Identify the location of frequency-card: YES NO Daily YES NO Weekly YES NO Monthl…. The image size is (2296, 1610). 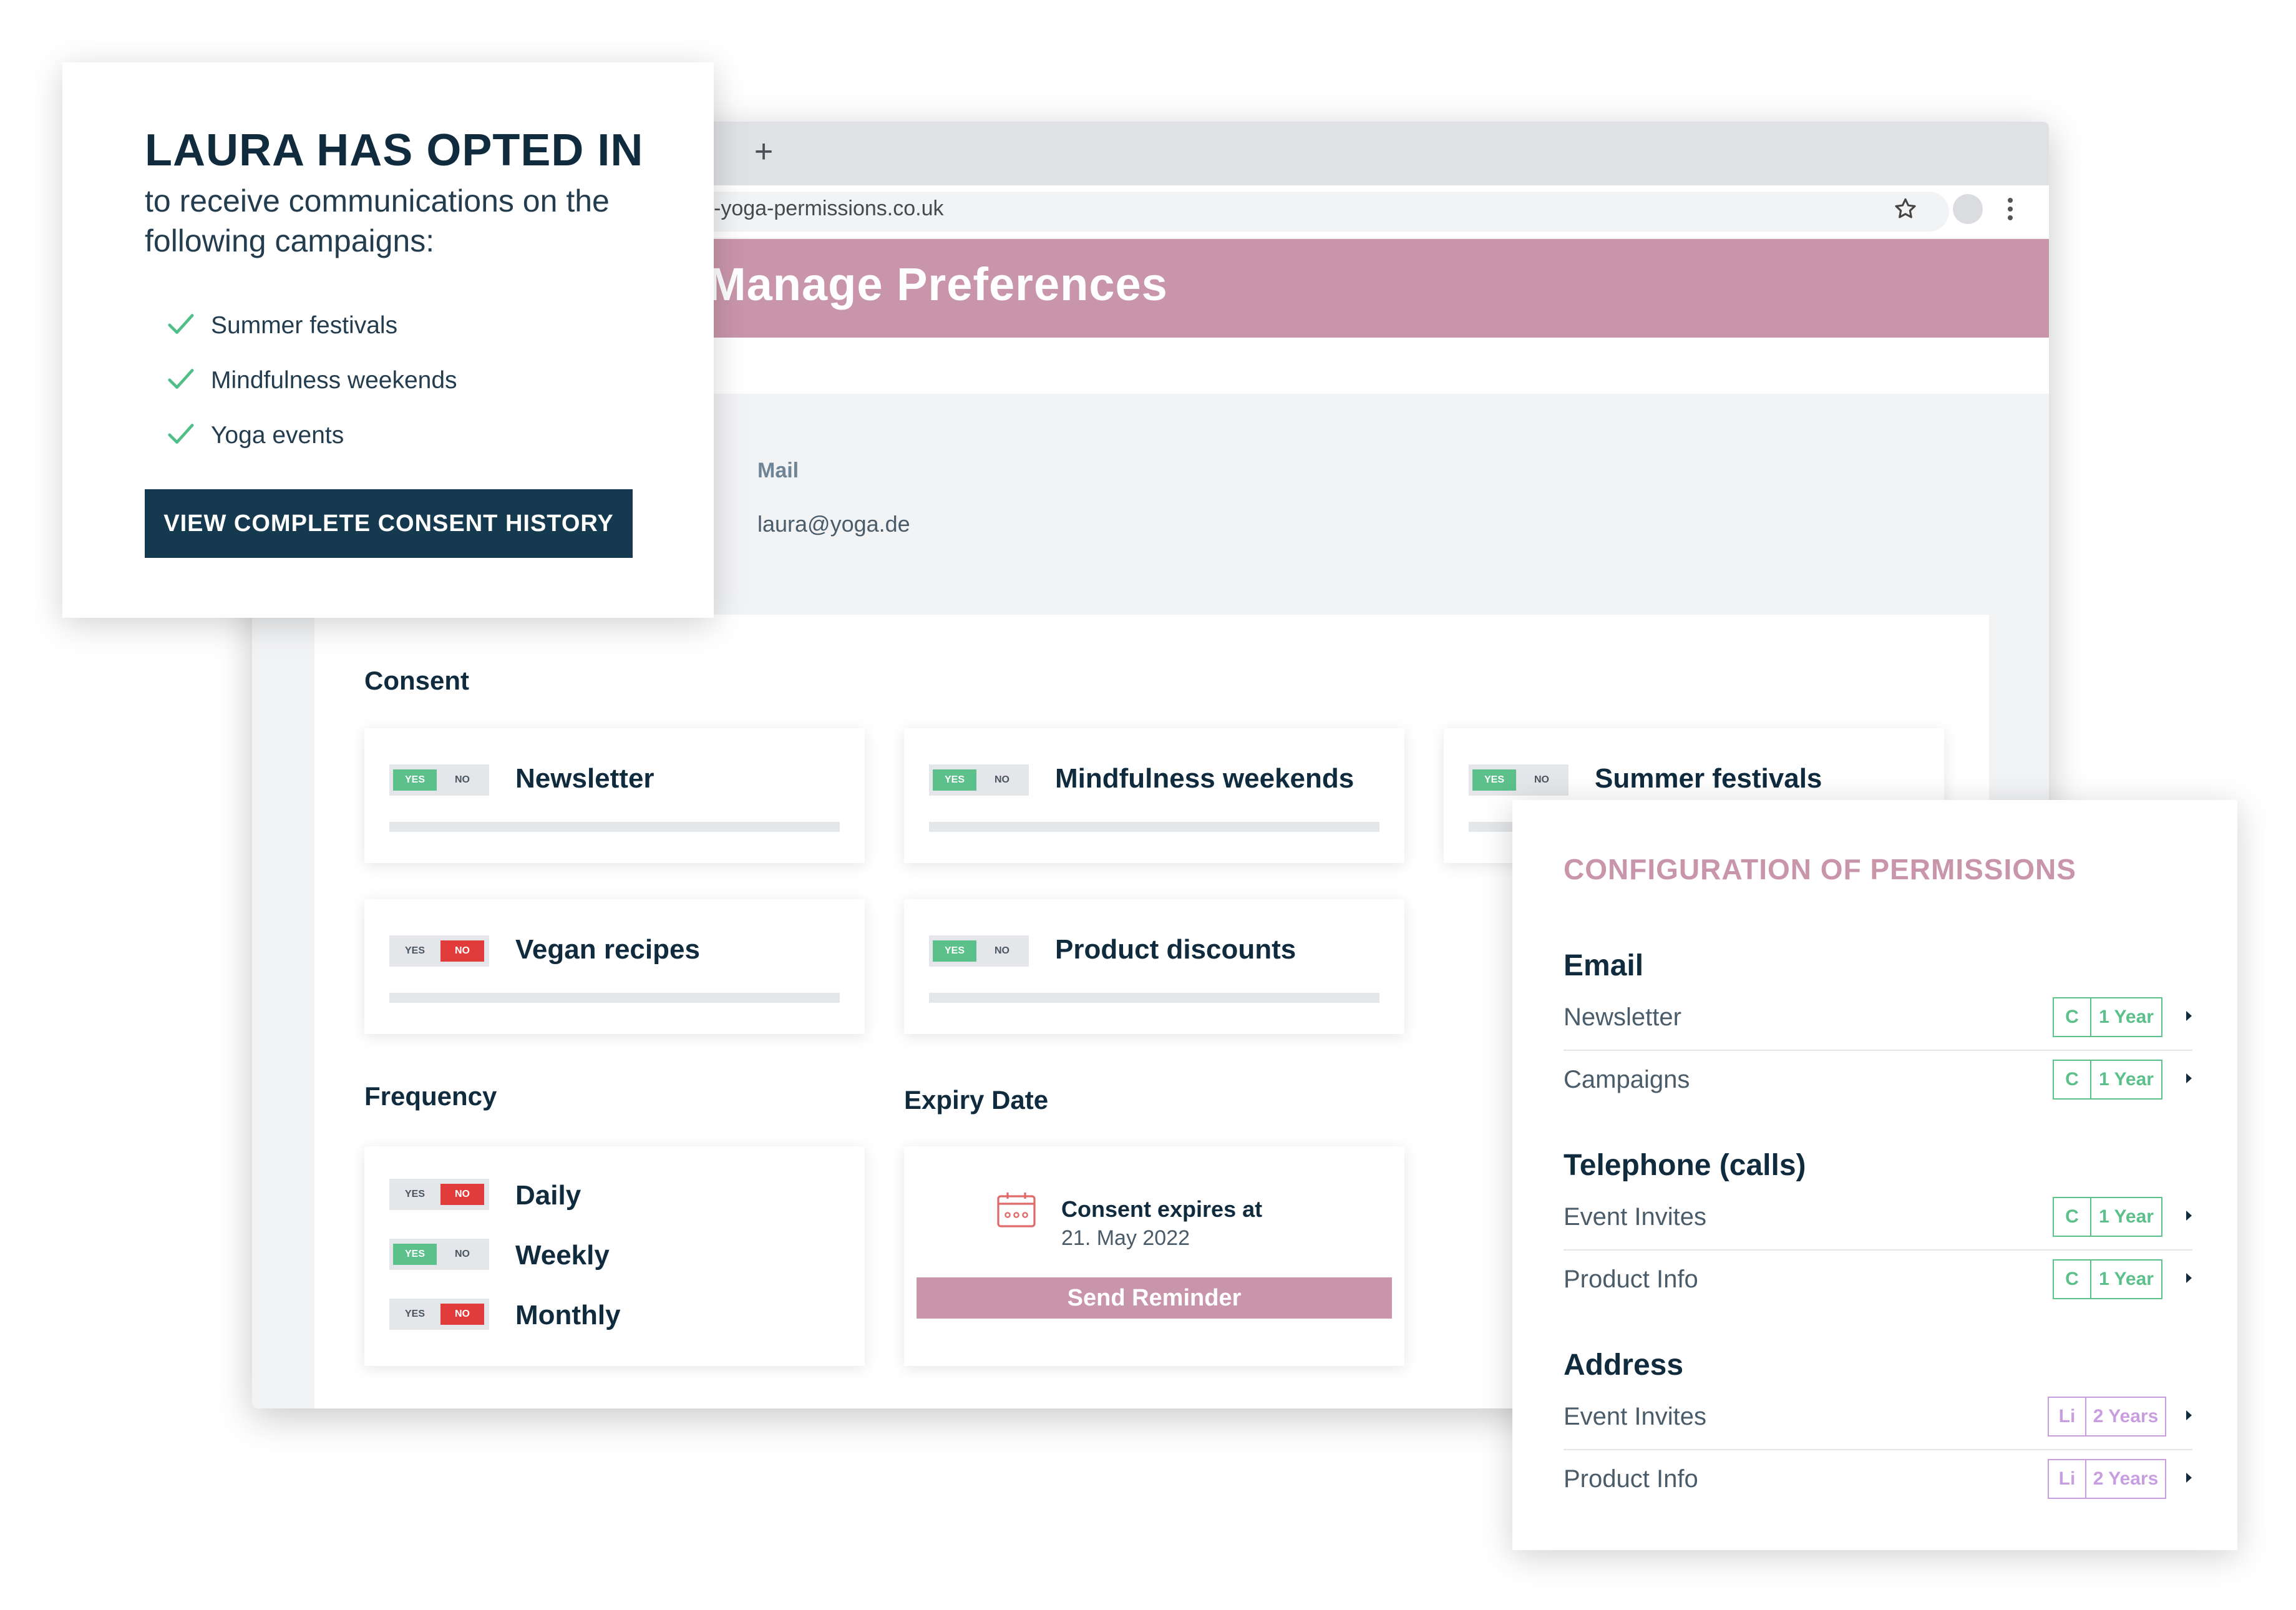
(614, 1256).